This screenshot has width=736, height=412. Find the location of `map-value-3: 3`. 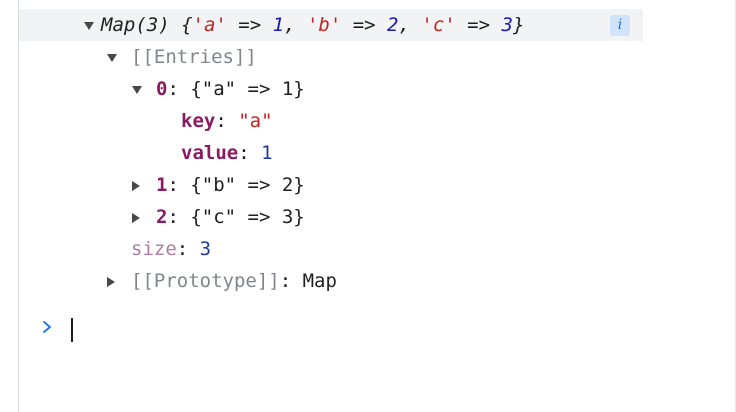

map-value-3: 3 is located at coordinates (507, 25).